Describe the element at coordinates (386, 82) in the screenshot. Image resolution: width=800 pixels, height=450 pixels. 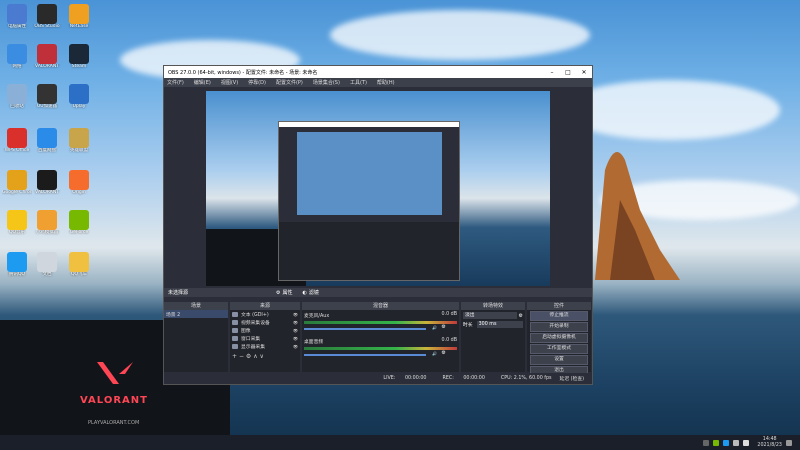
I see `menu-item: 帮助(H)` at that location.